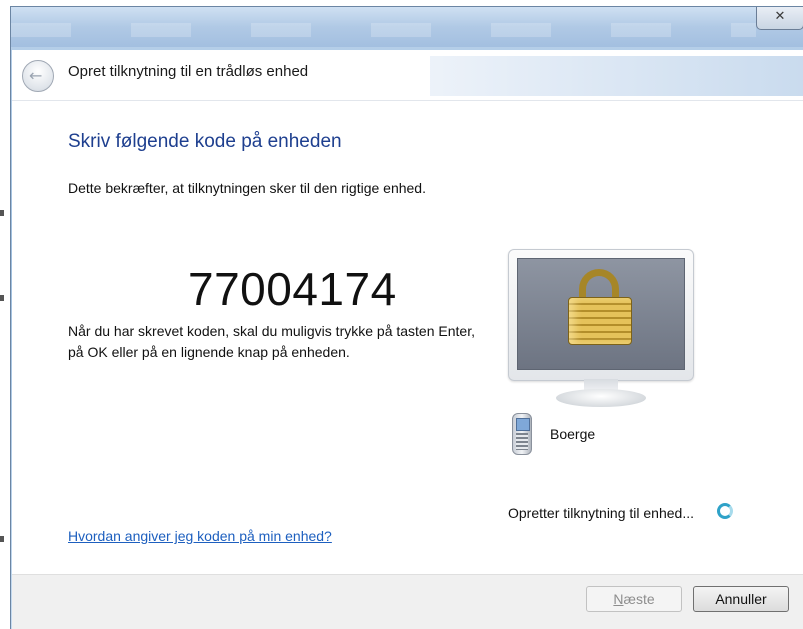 The height and width of the screenshot is (629, 803). Describe the element at coordinates (523, 424) in the screenshot. I see `phone-screen` at that location.